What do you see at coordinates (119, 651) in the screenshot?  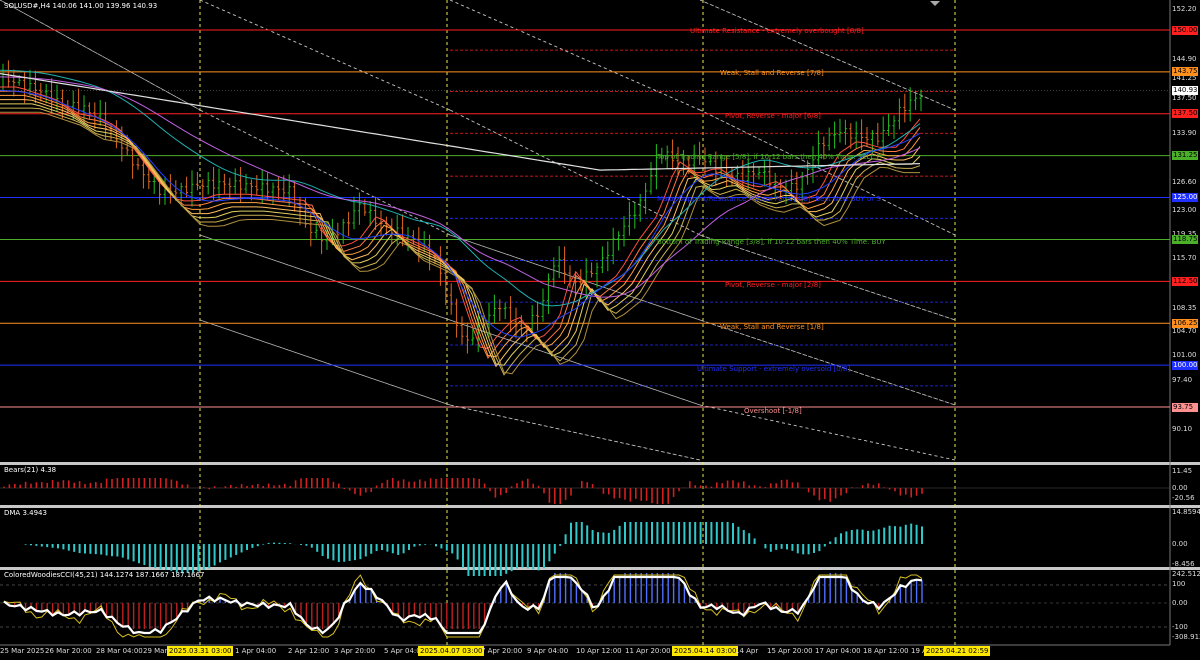 I see `time-tick-label: 28 Mar 04:00` at bounding box center [119, 651].